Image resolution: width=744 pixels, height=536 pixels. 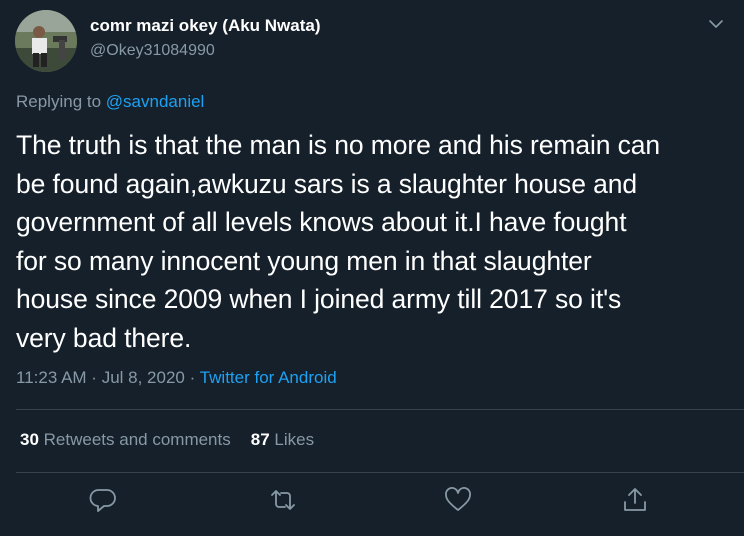 I want to click on replying-to-link: @savndaniel, so click(x=155, y=101).